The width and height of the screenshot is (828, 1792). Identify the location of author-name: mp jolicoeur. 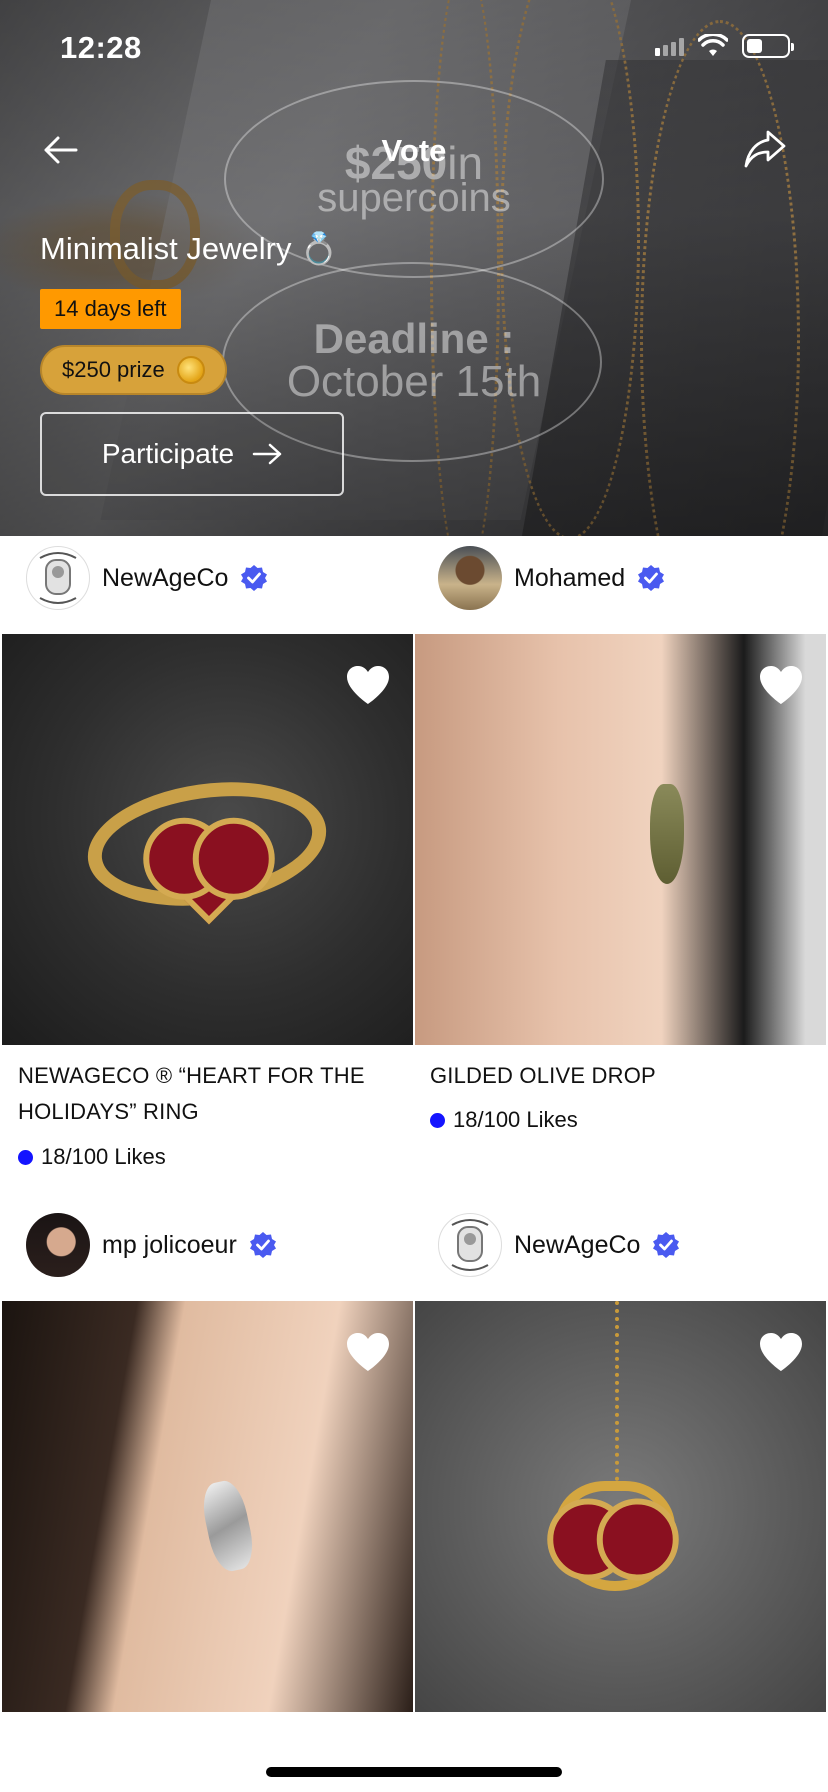
(169, 1245).